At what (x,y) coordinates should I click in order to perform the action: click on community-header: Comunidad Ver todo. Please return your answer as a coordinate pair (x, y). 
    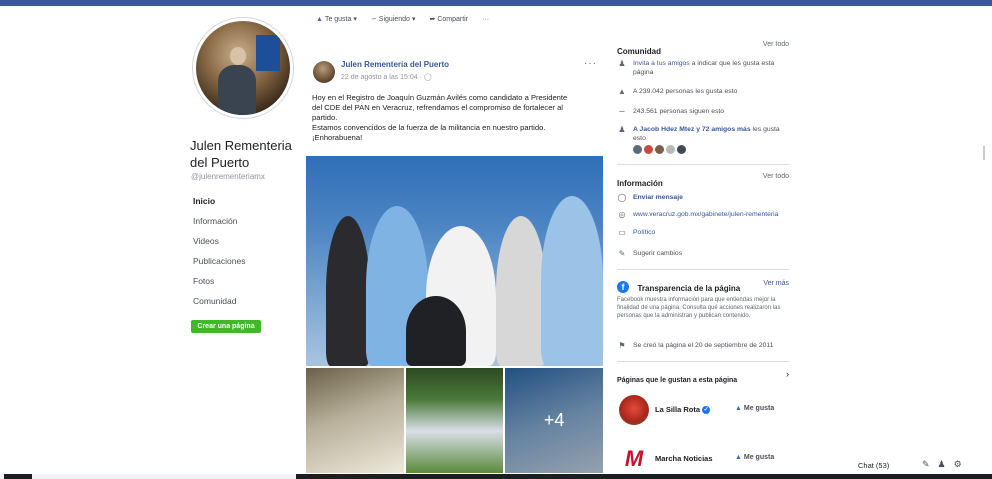
    Looking at the image, I should click on (703, 48).